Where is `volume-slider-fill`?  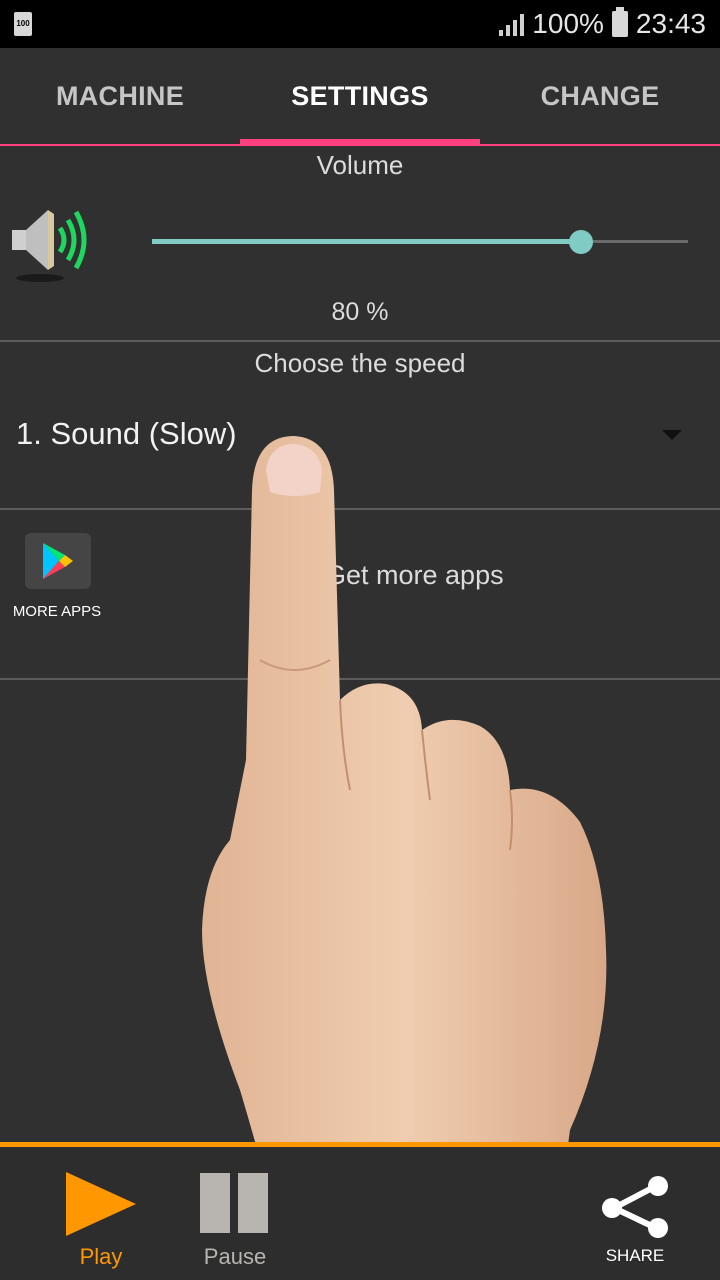
volume-slider-fill is located at coordinates (366, 241).